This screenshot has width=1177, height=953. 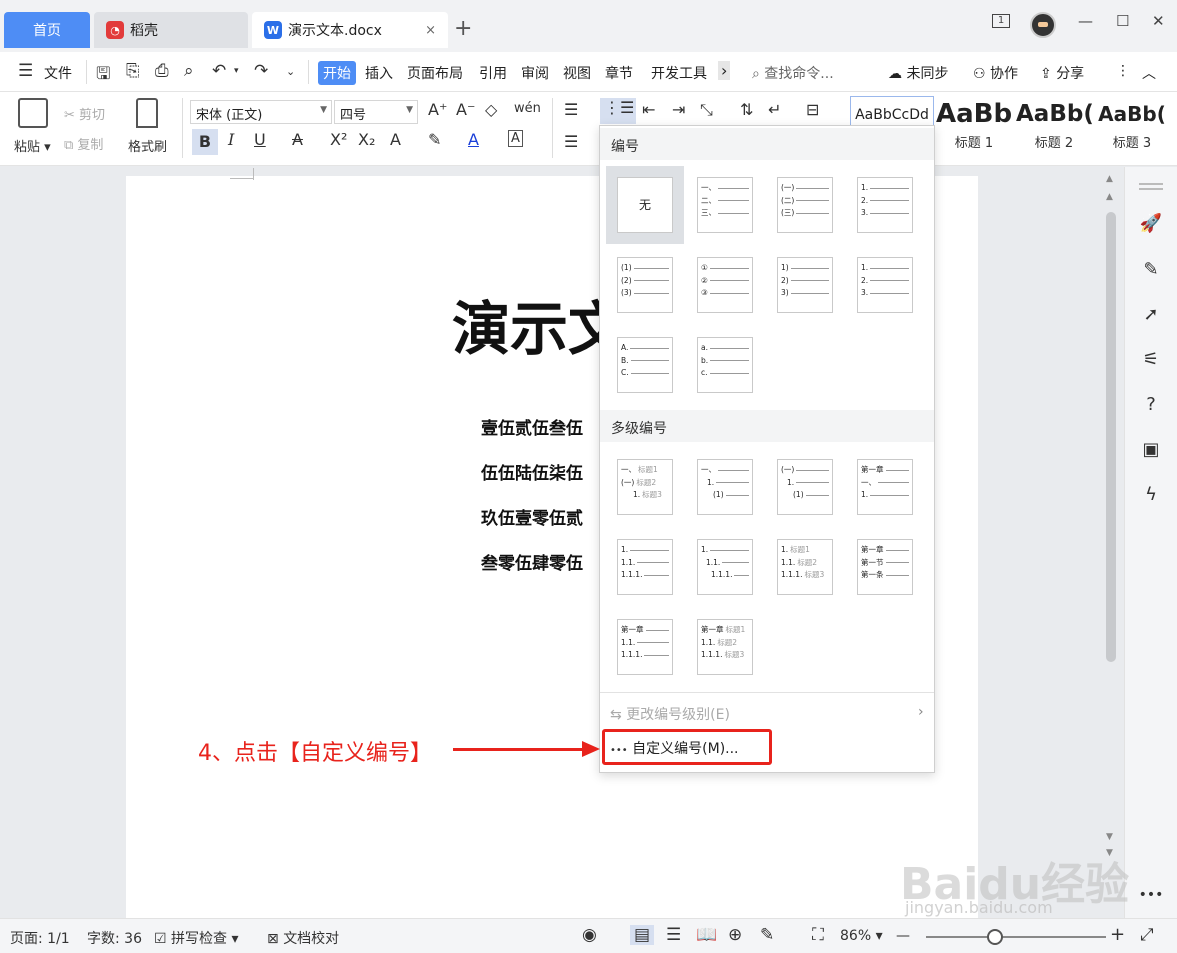 What do you see at coordinates (1149, 73) in the screenshot?
I see `collapse-ribbon-icon: ︿` at bounding box center [1149, 73].